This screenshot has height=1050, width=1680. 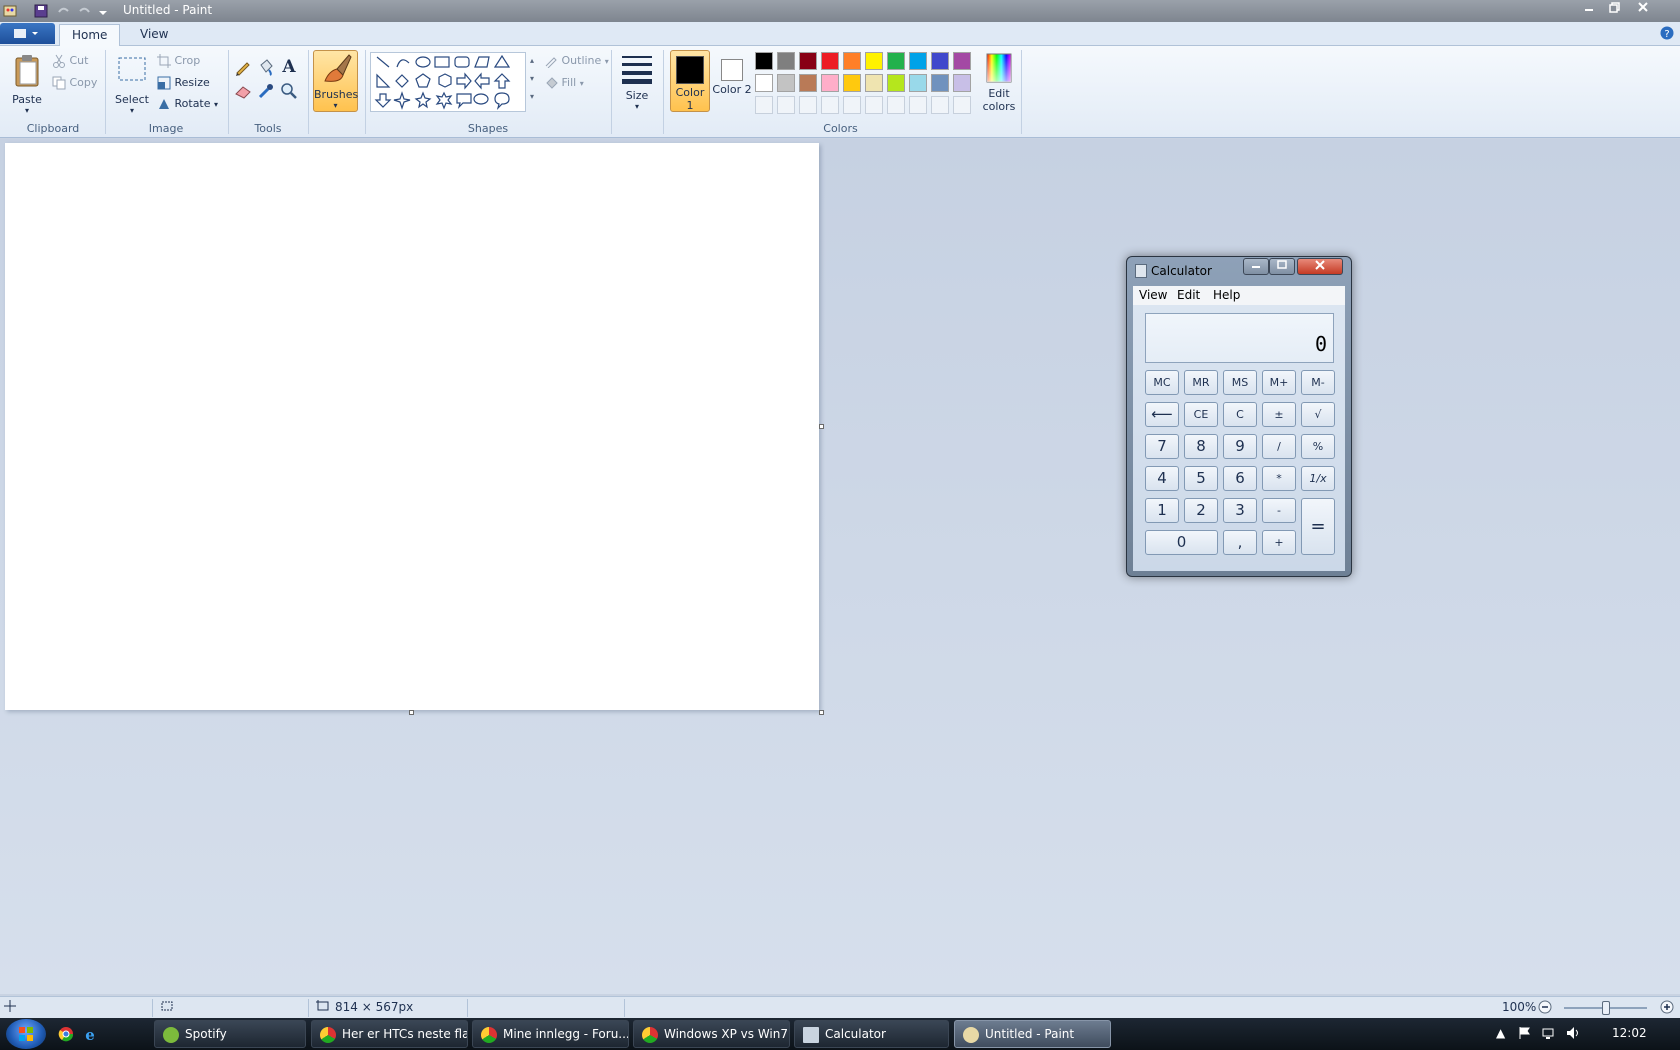 What do you see at coordinates (266, 68) in the screenshot?
I see `fill-bucket-icon` at bounding box center [266, 68].